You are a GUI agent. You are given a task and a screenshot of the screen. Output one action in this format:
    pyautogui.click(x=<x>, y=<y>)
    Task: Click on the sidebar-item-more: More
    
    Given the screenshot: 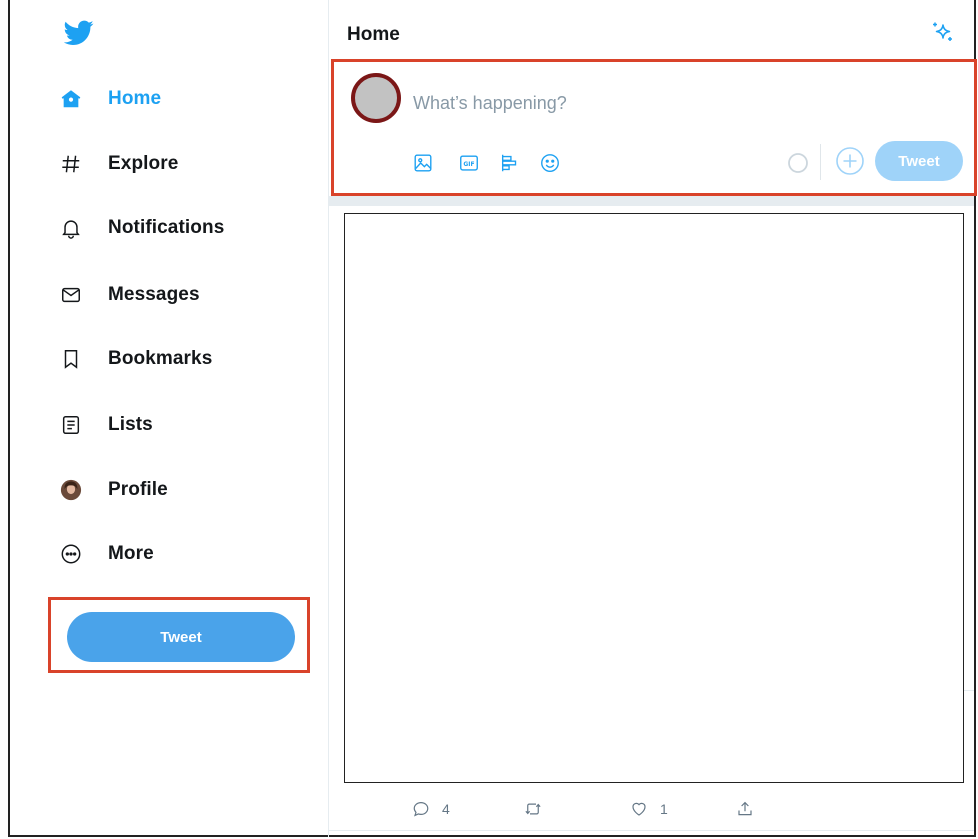 What is the action you would take?
    pyautogui.click(x=107, y=554)
    